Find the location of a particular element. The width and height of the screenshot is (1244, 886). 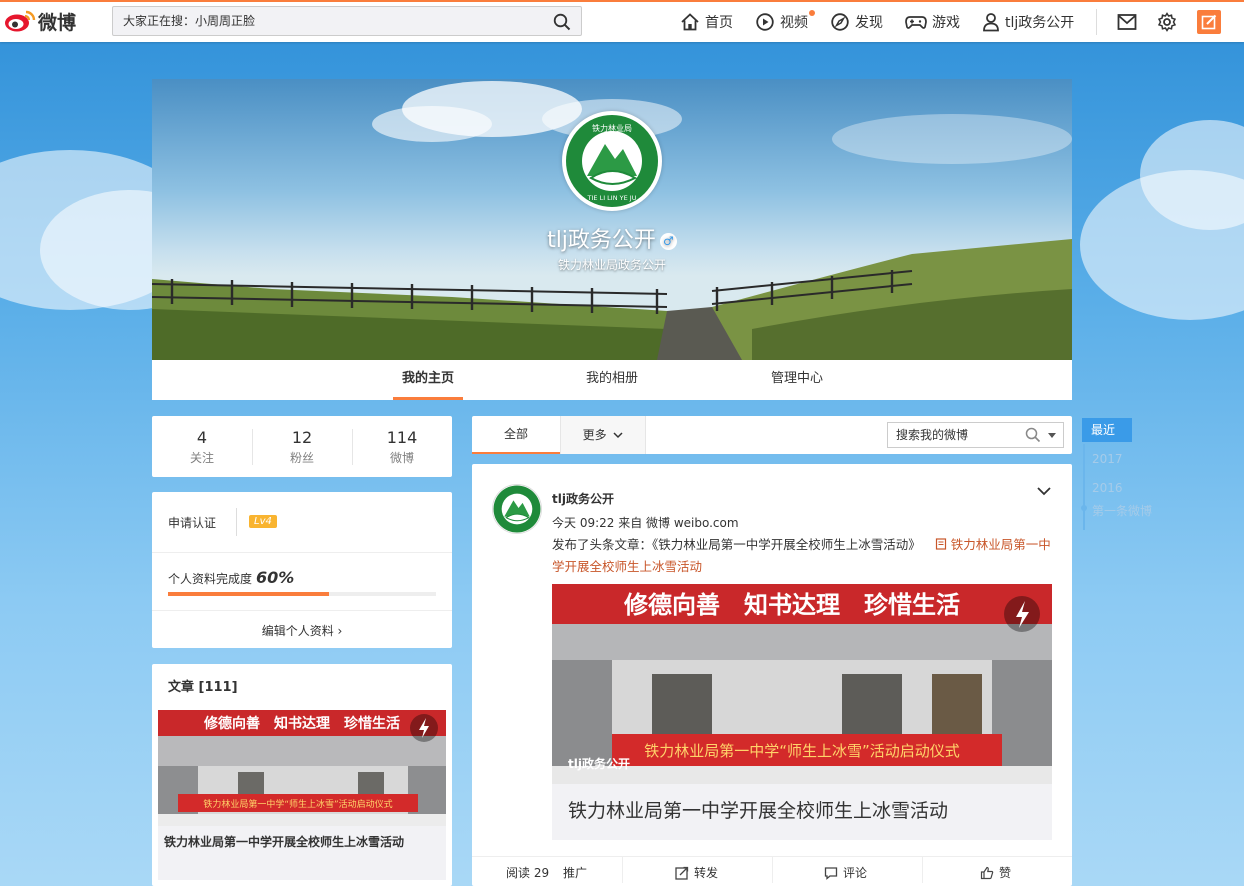

profile-avatar: 铁力林业局 TIE LI LIN YE JU is located at coordinates (612, 161).